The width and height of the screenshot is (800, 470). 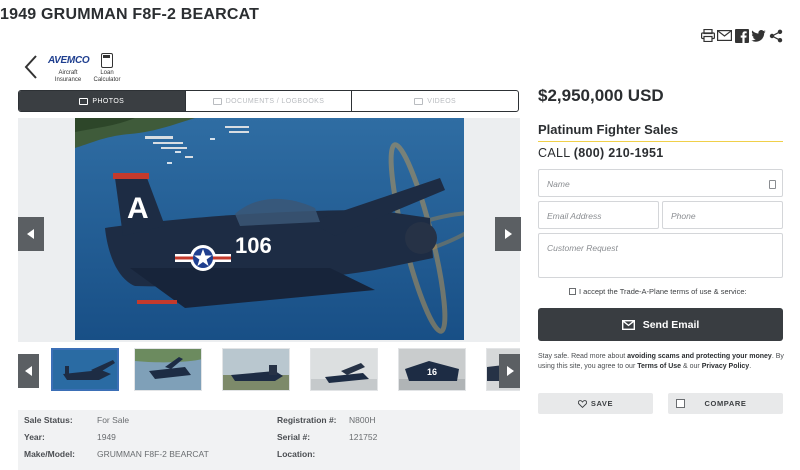 What do you see at coordinates (558, 184) in the screenshot?
I see `name-placeholder: Name` at bounding box center [558, 184].